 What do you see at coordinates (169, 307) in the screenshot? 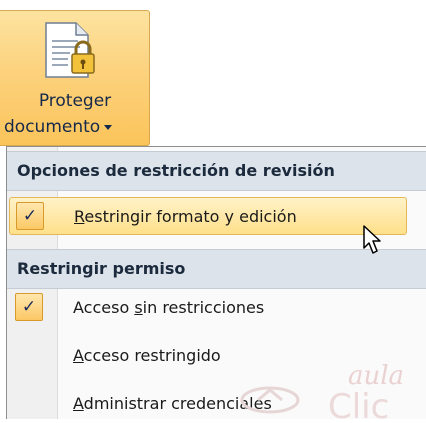
I see `menu-item-label: Acceso sin restricciones` at bounding box center [169, 307].